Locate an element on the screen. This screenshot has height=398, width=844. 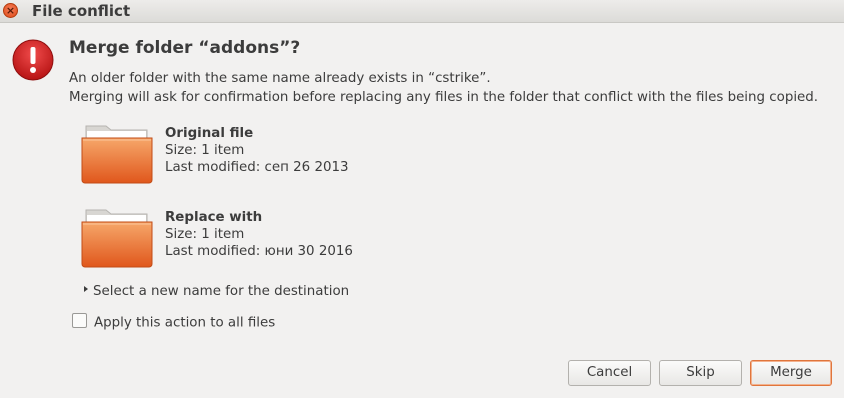
apply-all-row: Apply this action to all files is located at coordinates (174, 322).